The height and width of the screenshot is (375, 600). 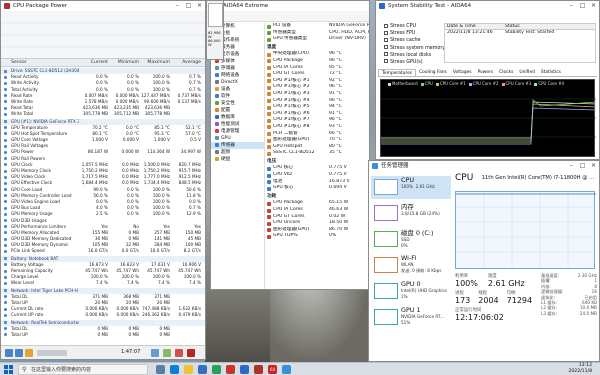 What do you see at coordinates (318, 87) in the screenshot?
I see `sensor-entry: CPU #1/核心 #2 96 °C` at bounding box center [318, 87].